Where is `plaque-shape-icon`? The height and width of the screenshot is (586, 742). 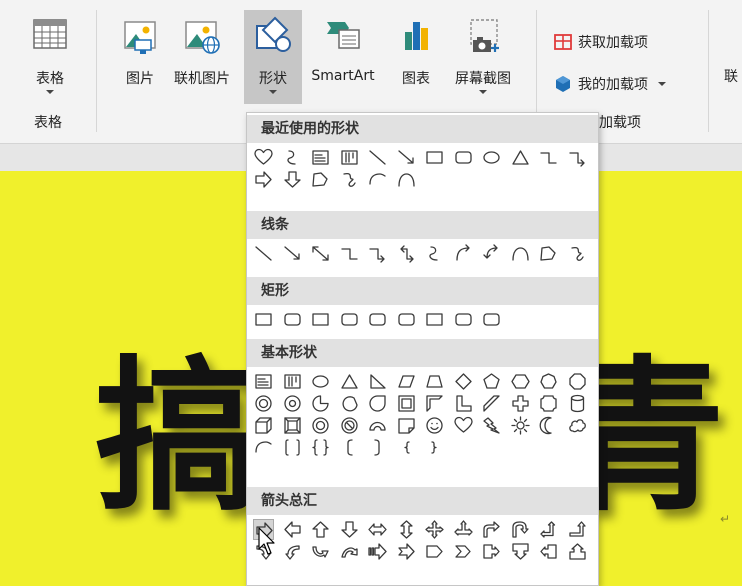
plaque-shape-icon is located at coordinates (548, 403).